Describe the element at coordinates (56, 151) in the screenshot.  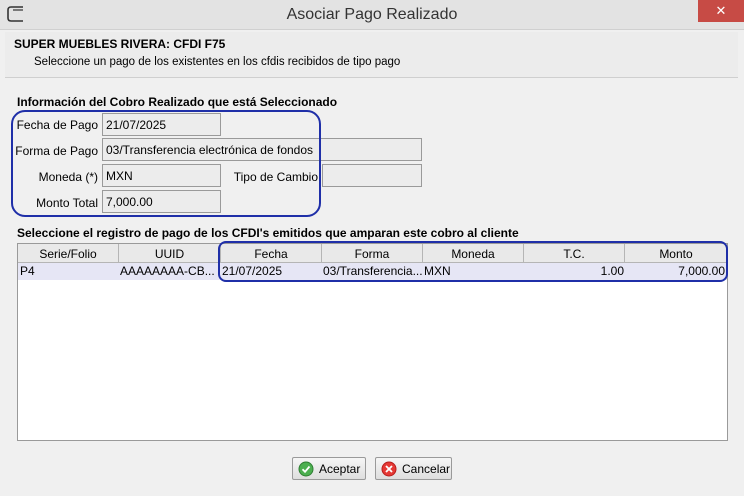
I see `forma-label: Forma de Pago` at that location.